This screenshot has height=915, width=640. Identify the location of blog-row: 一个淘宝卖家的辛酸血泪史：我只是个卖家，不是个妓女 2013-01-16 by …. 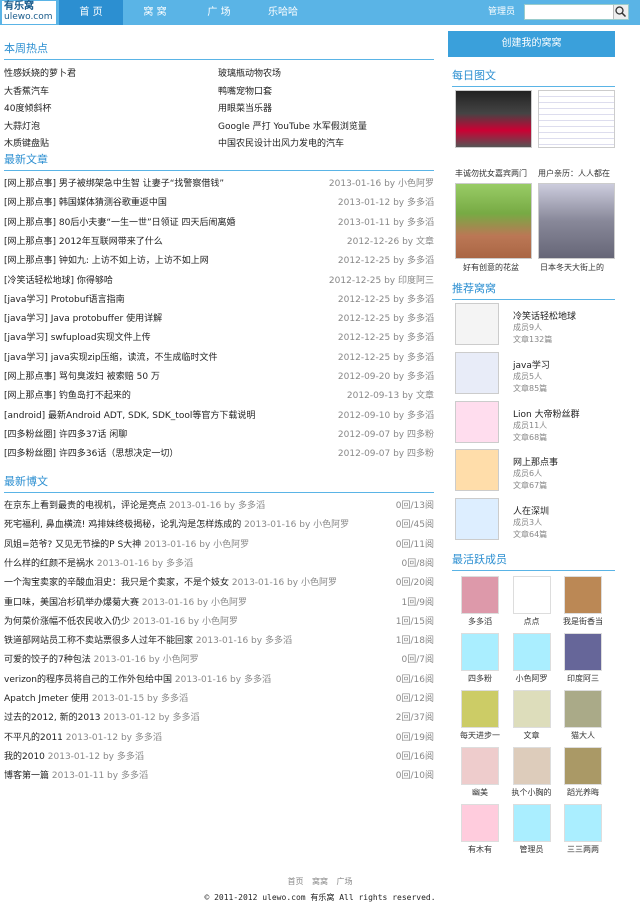
(219, 583).